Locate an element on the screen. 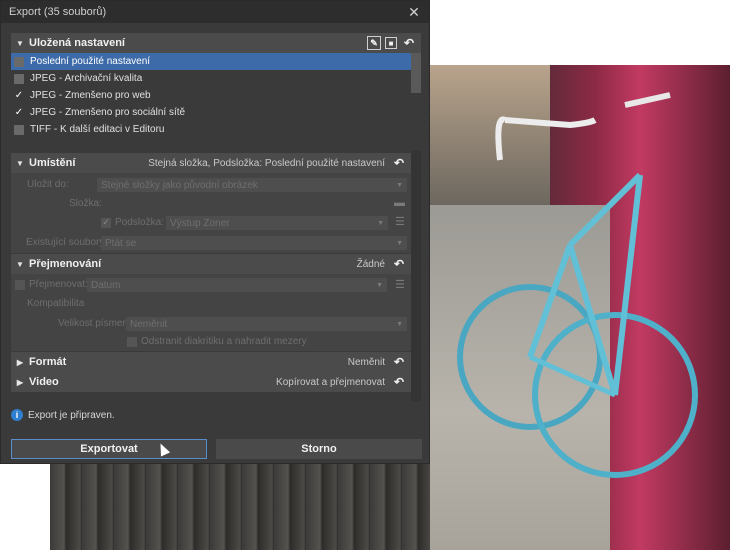 Image resolution: width=730 pixels, height=550 pixels. rename-label: Přejmenovat: is located at coordinates (58, 284).